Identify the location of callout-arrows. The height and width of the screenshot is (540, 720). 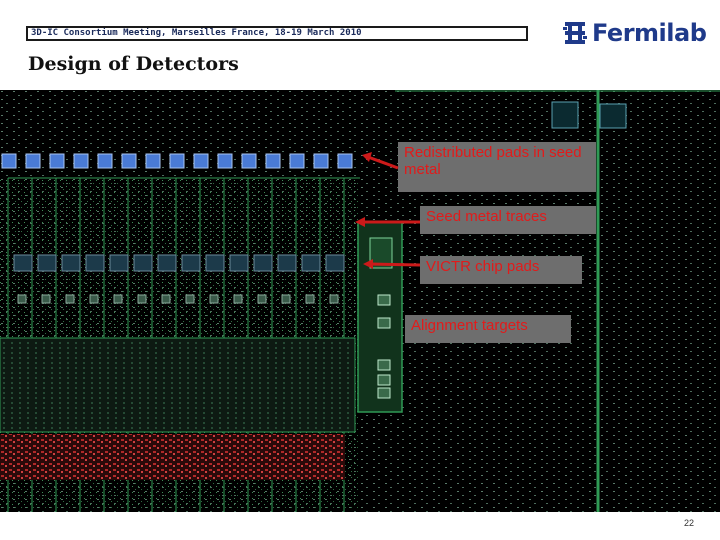
(388, 210).